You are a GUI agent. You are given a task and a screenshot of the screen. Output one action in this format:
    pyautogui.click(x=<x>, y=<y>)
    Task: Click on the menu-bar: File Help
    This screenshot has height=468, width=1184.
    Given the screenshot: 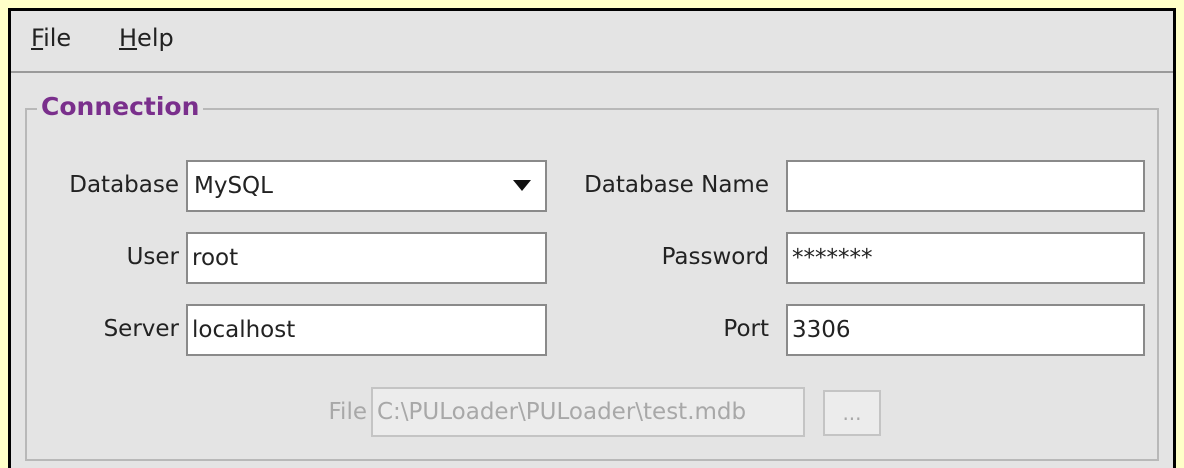 What is the action you would take?
    pyautogui.click(x=592, y=42)
    